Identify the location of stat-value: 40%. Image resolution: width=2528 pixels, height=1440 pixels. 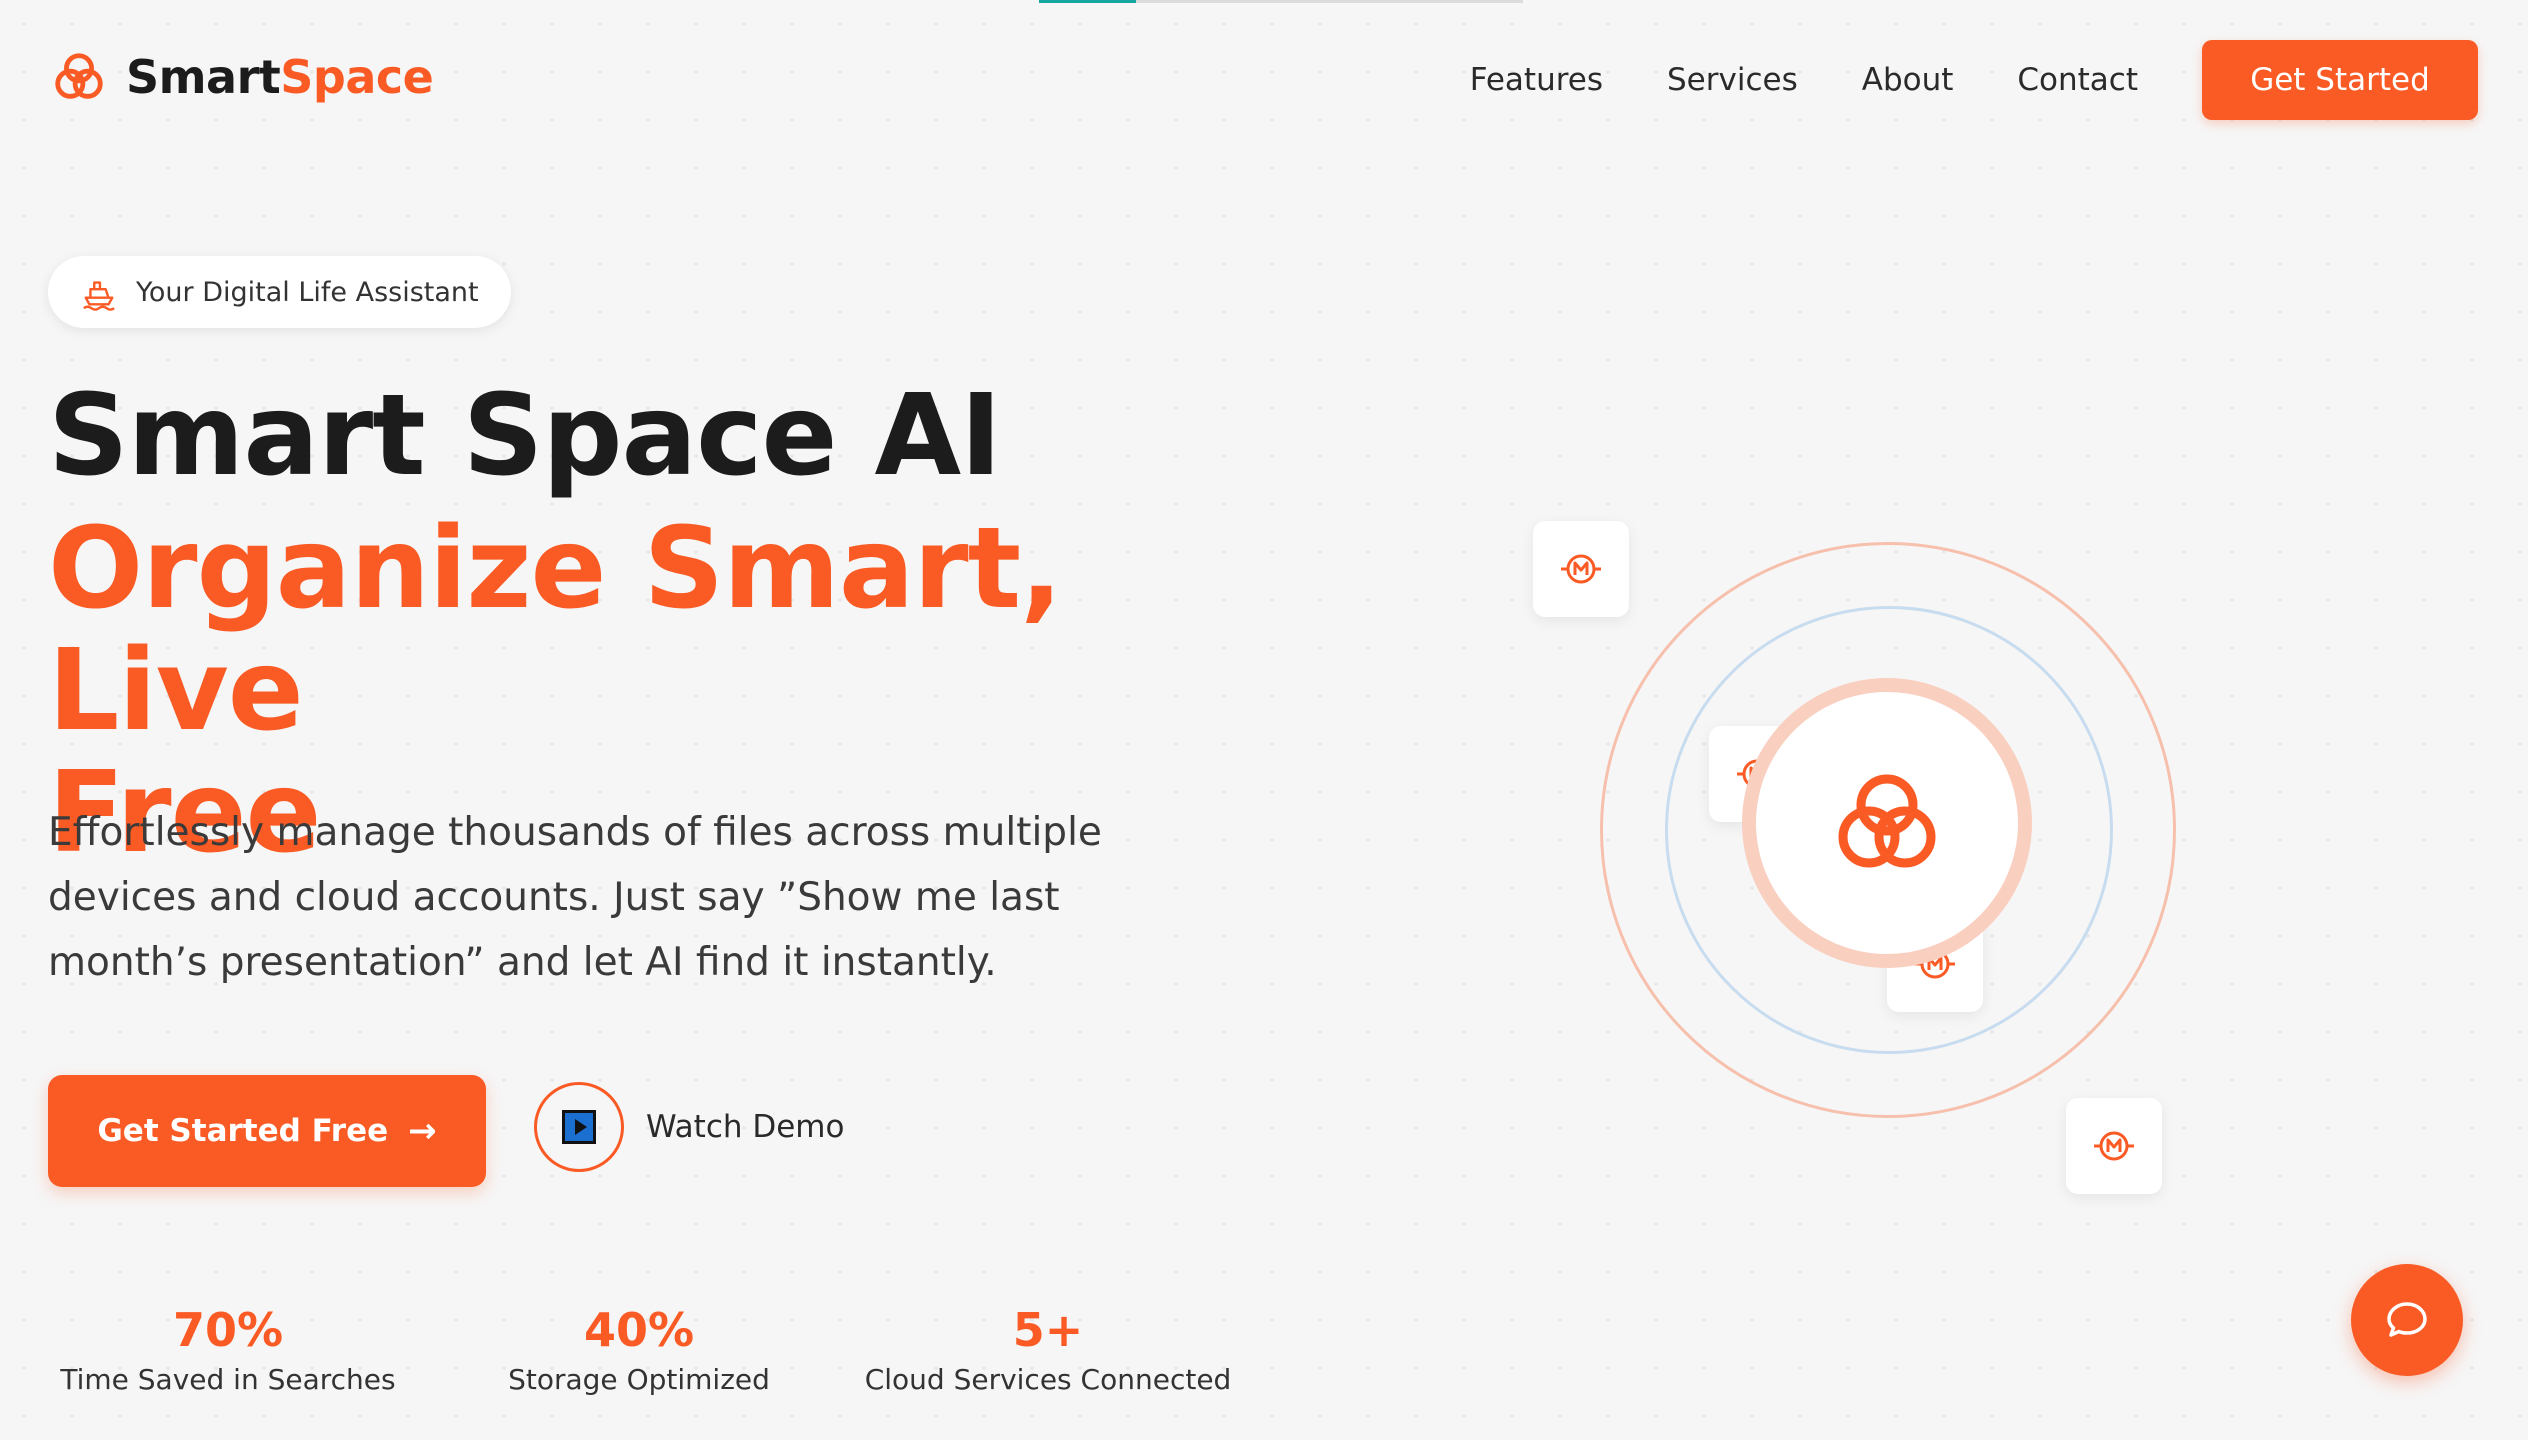
(639, 1330).